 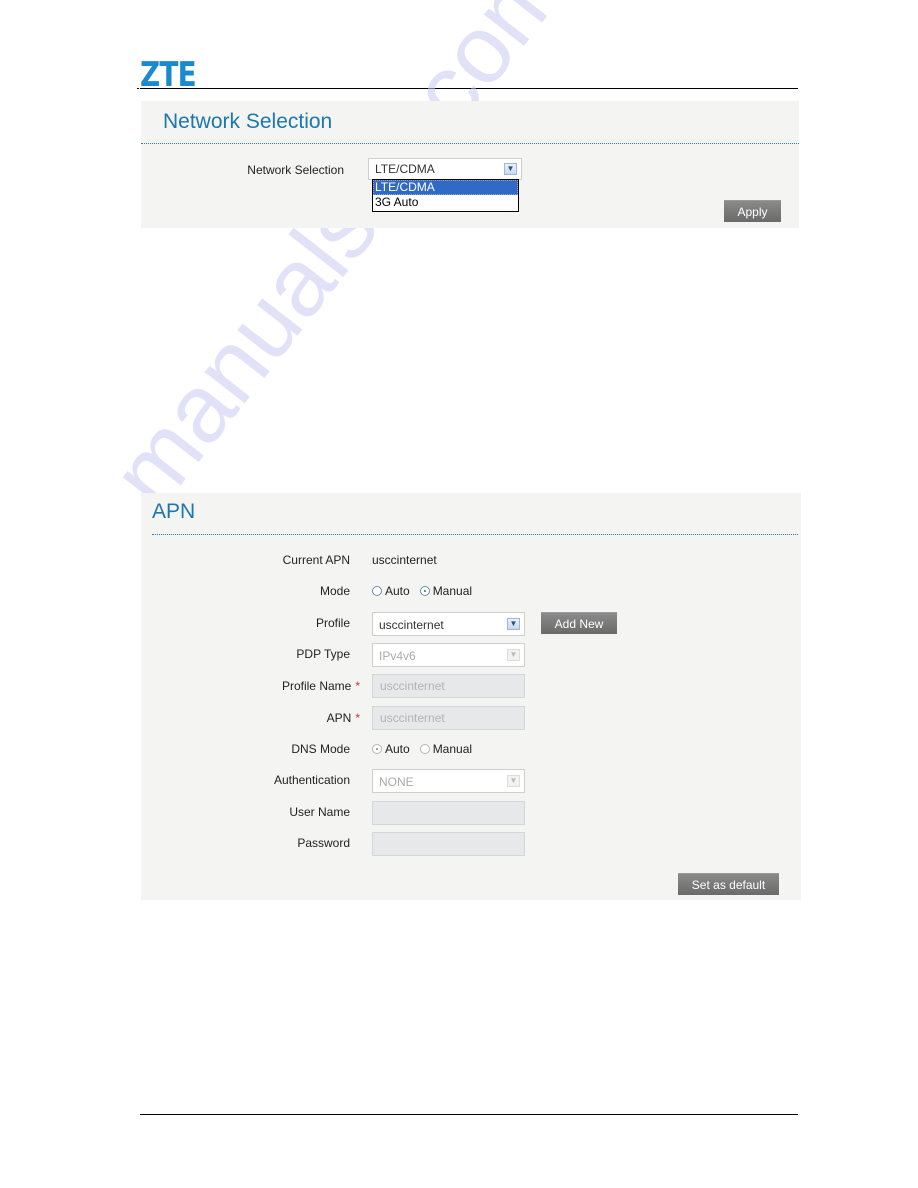 I want to click on mode-radio-group: Auto Manual, so click(x=427, y=591).